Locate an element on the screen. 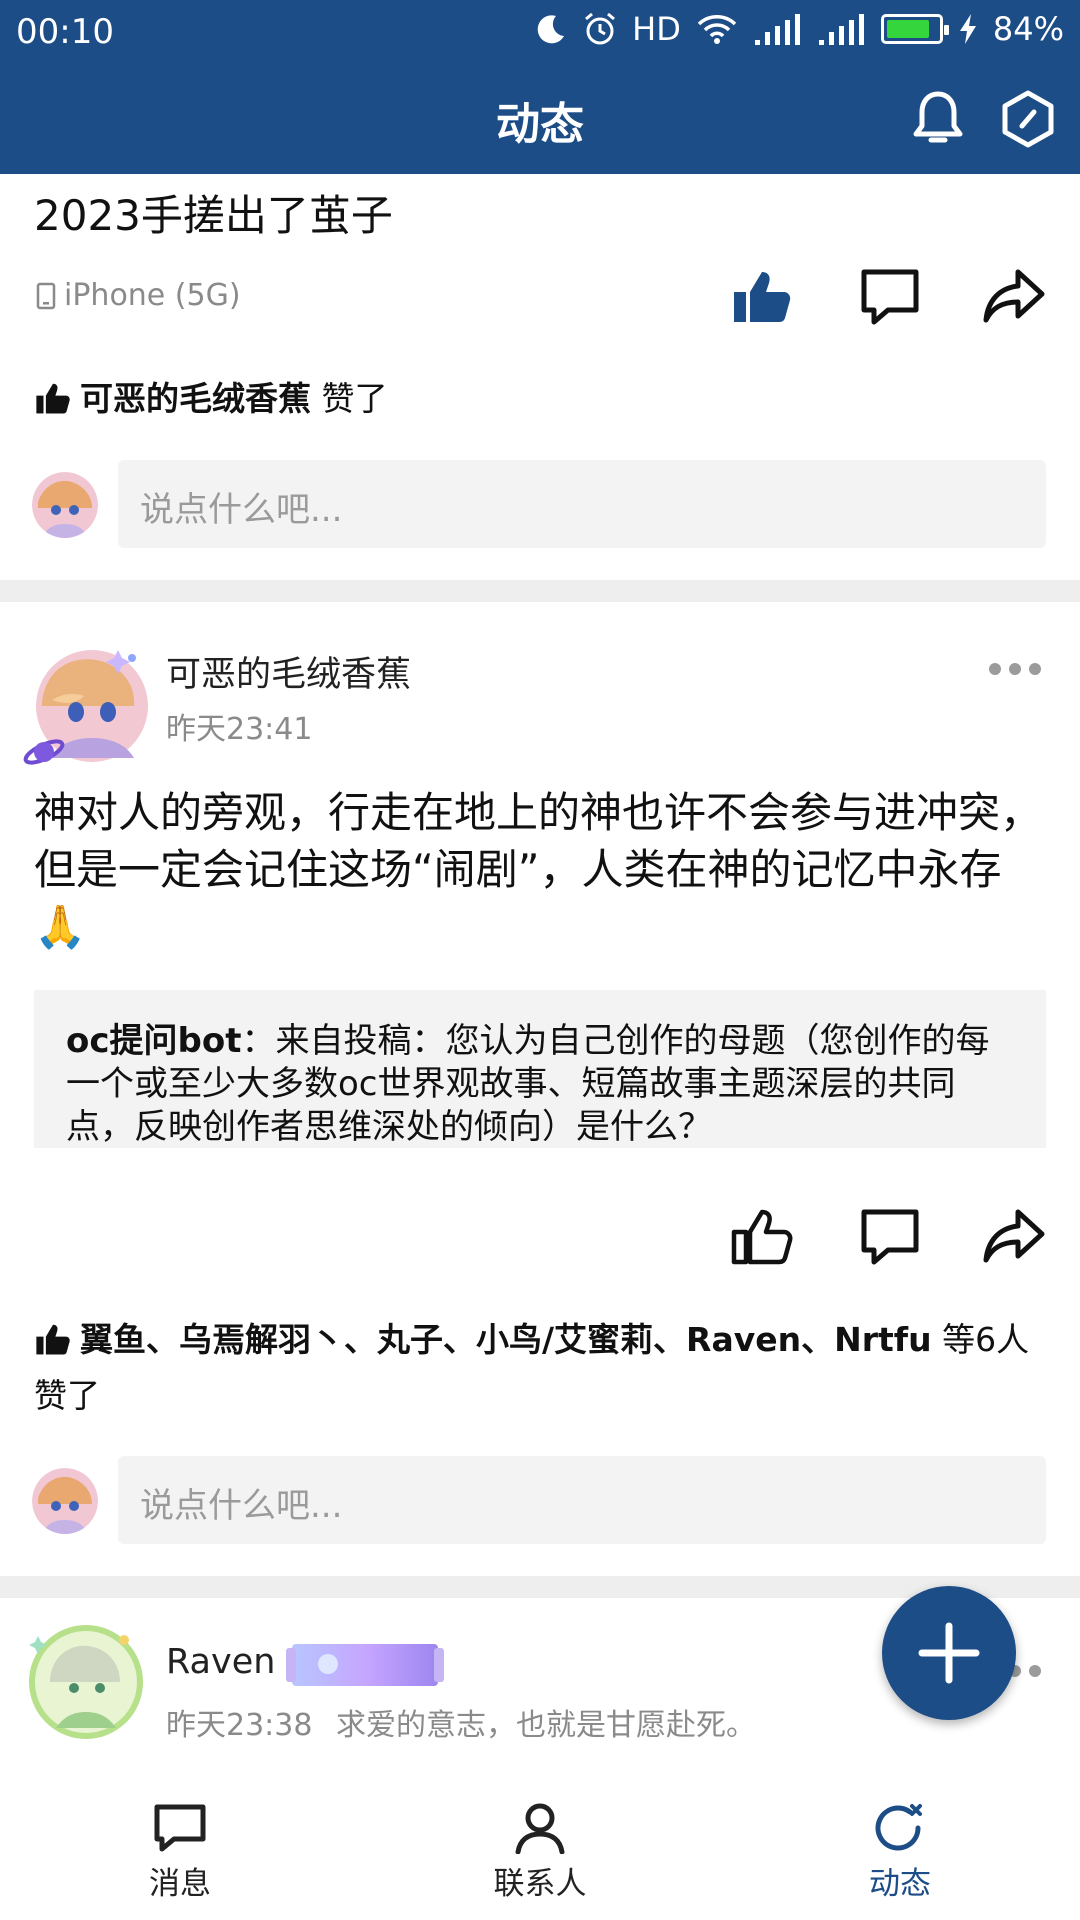 The image size is (1080, 1920). nav-label: 消息 is located at coordinates (180, 1884).